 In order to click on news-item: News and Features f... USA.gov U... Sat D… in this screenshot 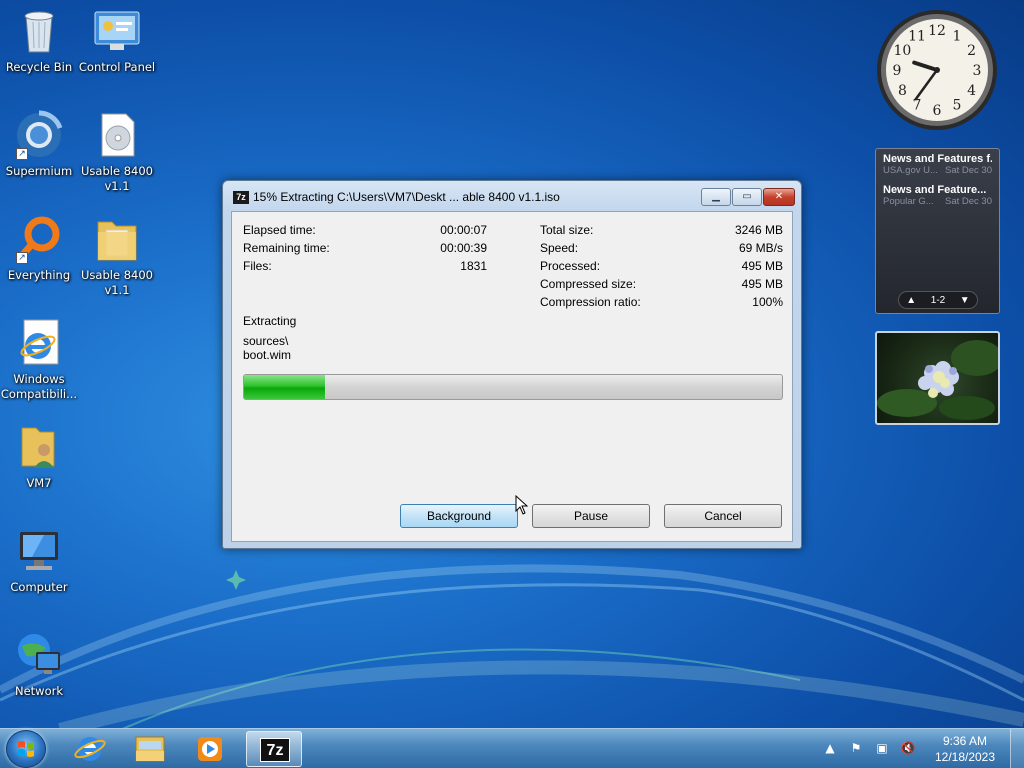, I will do `click(937, 164)`.